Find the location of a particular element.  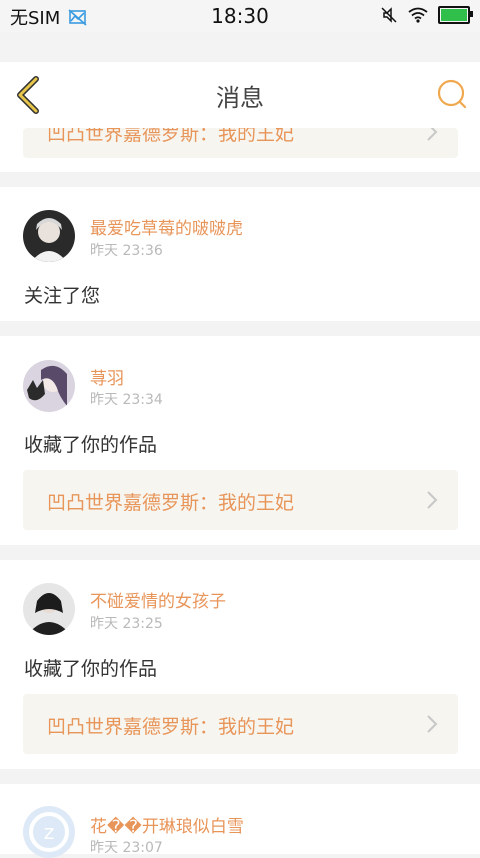

mute-icon is located at coordinates (389, 15).